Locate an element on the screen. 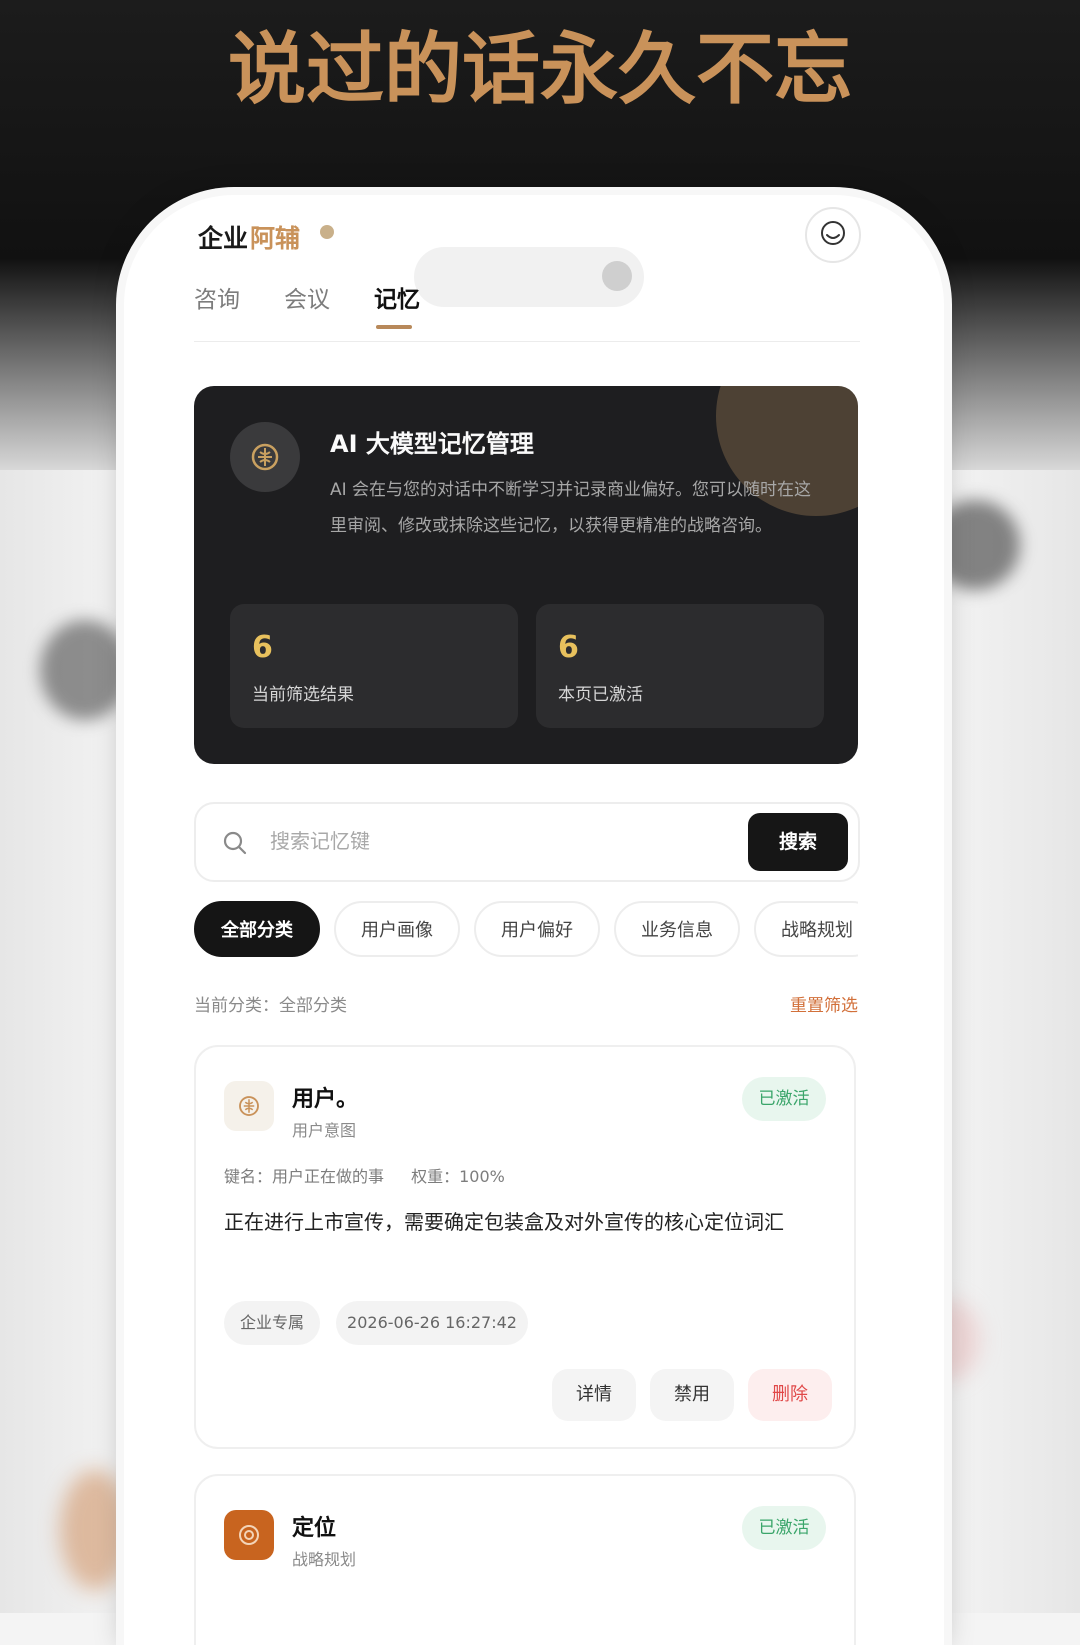 This screenshot has height=1645, width=1080. category-filter-chips: 全部分类 用户画像 用户偏好 业务信息 战略规划 is located at coordinates (526, 931).